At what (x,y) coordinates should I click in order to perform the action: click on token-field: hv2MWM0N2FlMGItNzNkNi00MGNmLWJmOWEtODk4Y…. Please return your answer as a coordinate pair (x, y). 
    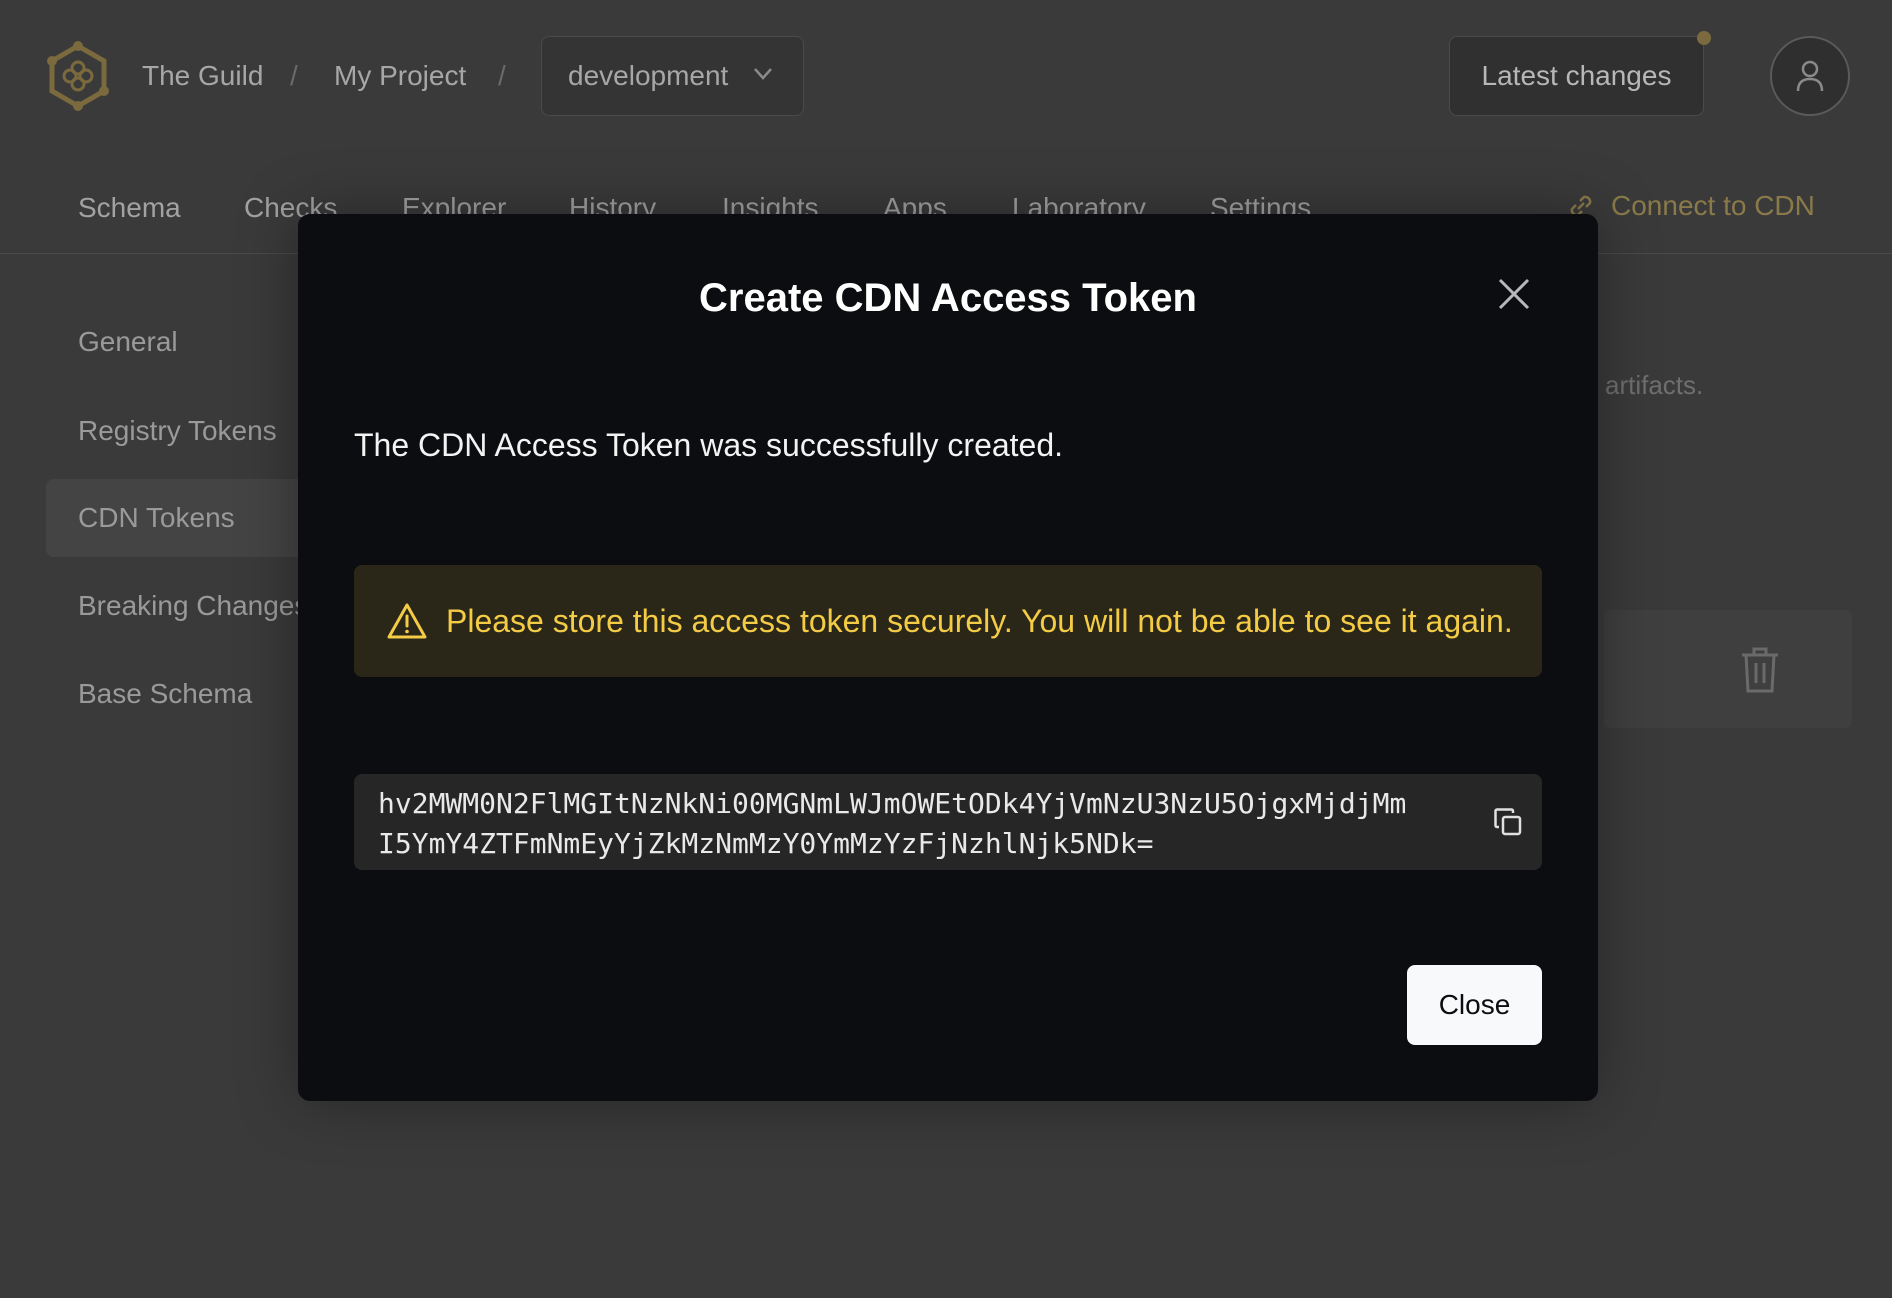
    Looking at the image, I should click on (948, 822).